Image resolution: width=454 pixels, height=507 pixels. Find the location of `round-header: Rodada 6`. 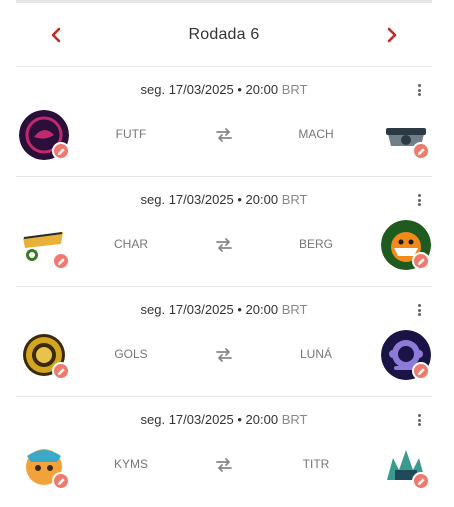

round-header: Rodada 6 is located at coordinates (224, 34).